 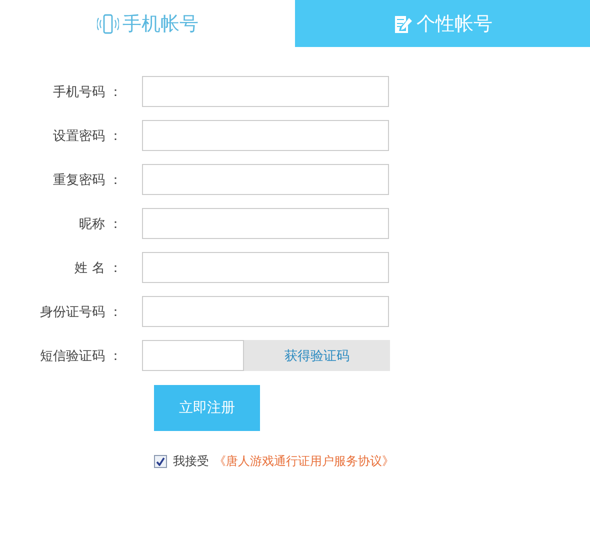 What do you see at coordinates (98, 268) in the screenshot?
I see `field-label: 姓 名 ：` at bounding box center [98, 268].